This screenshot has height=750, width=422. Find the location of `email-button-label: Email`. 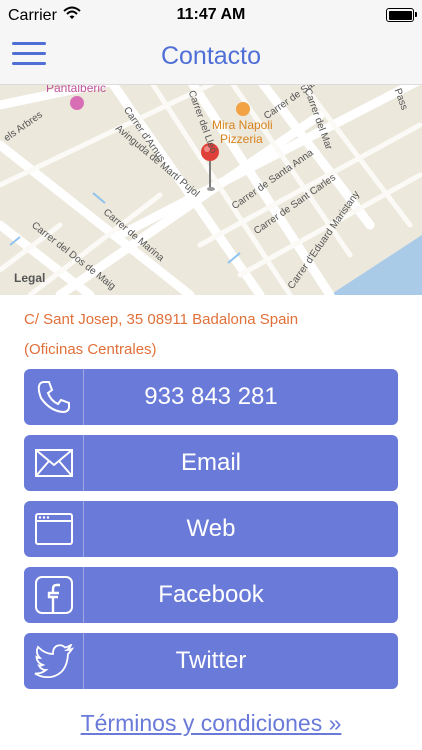

email-button-label: Email is located at coordinates (210, 462).